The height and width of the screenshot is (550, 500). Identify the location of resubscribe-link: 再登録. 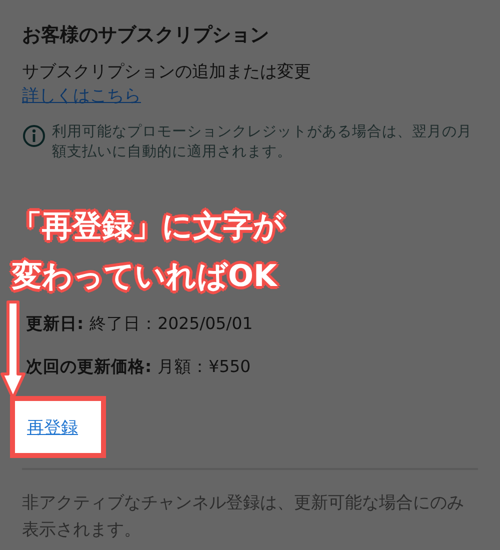
(52, 427).